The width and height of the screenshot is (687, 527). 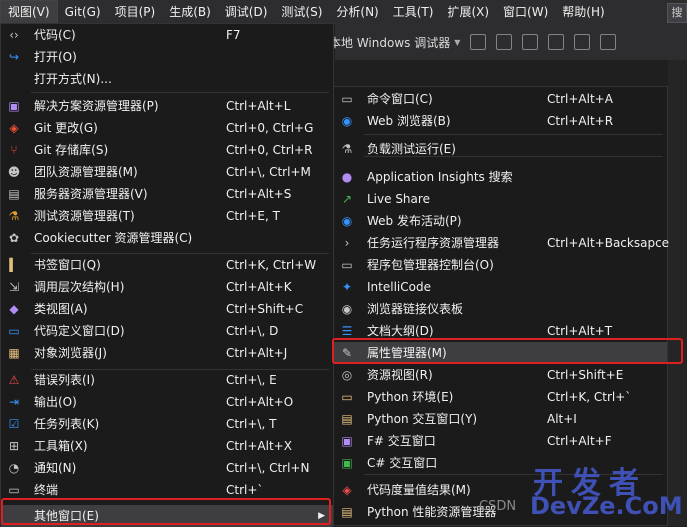 What do you see at coordinates (500, 221) in the screenshot?
I see `menu-item-other-5: ◉ Web 发布活动(P)` at bounding box center [500, 221].